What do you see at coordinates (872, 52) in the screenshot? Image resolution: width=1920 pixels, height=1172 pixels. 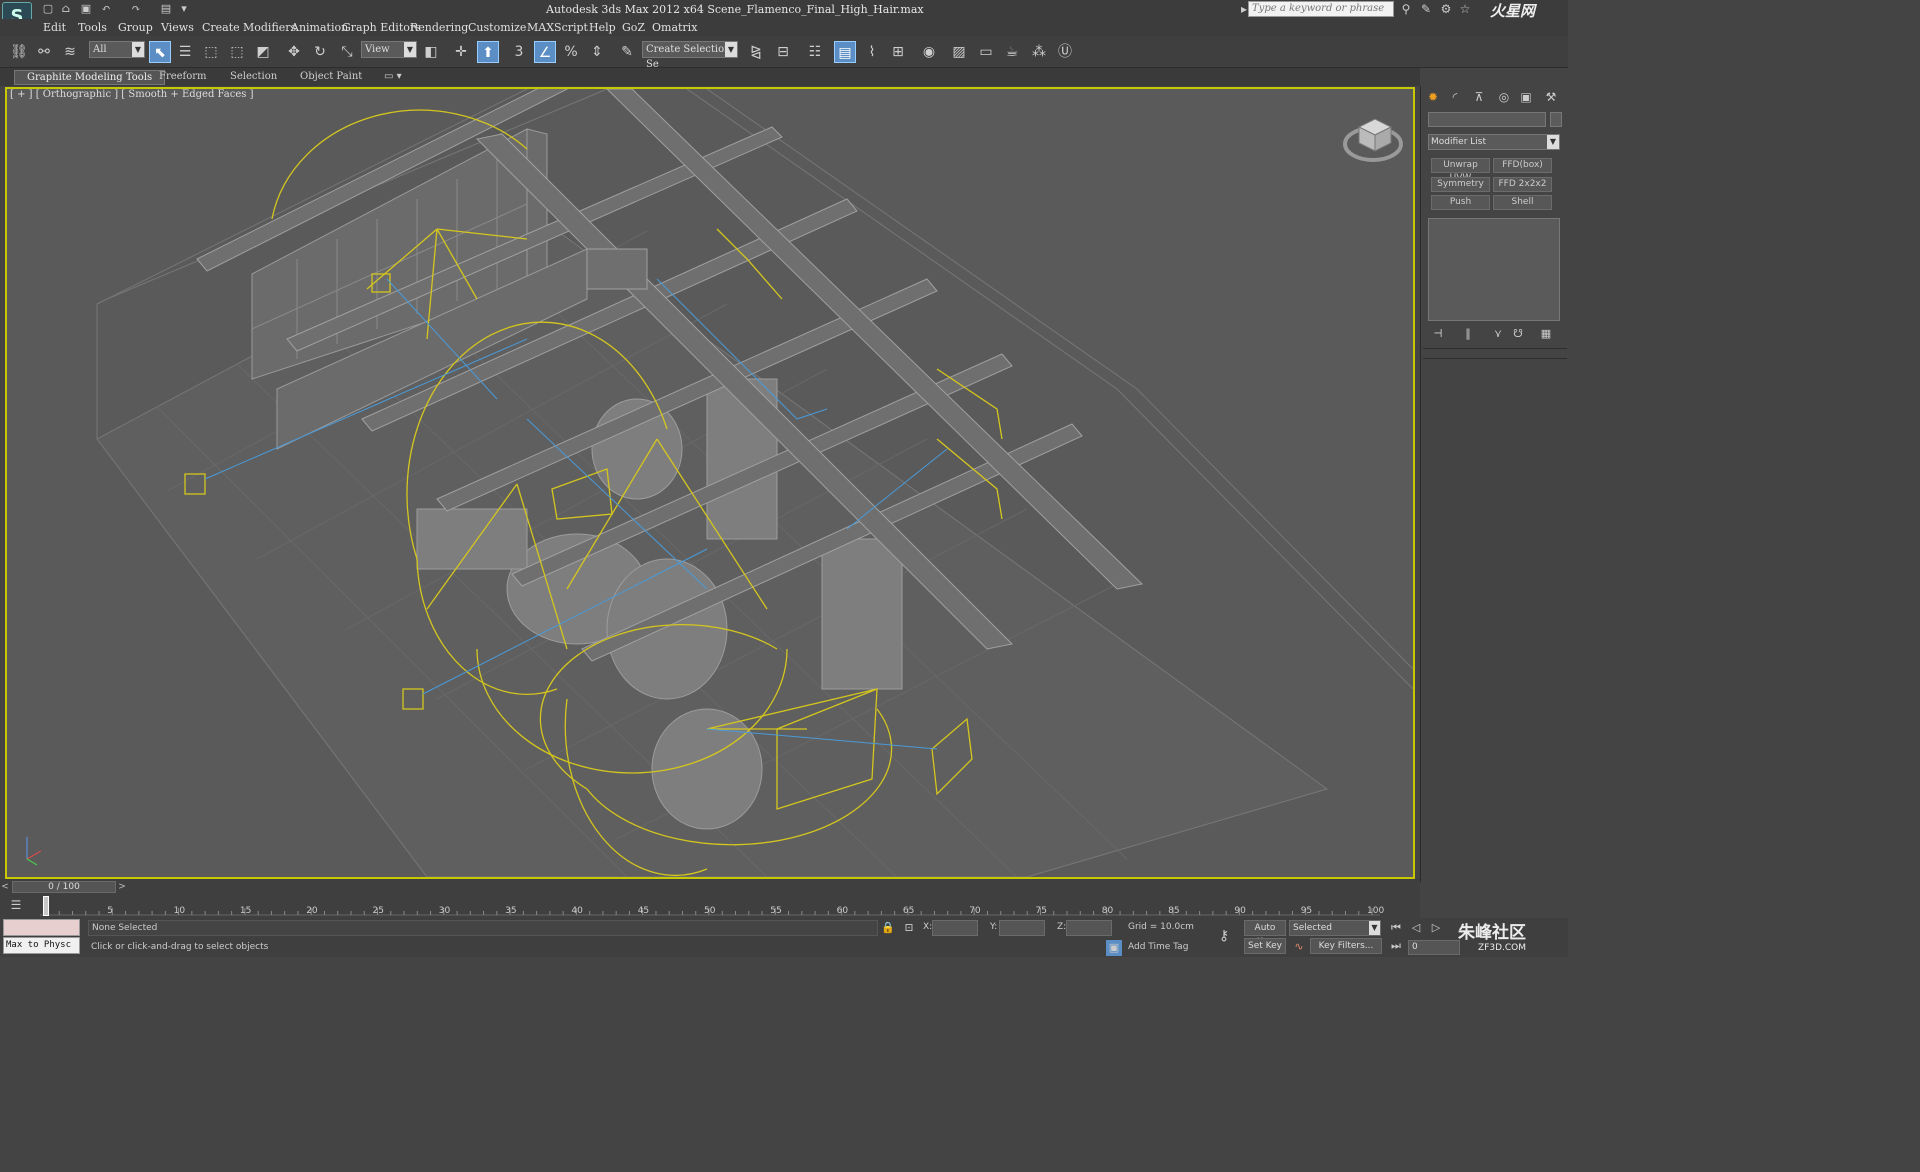 I see `curve-editor-icon: ⌇` at bounding box center [872, 52].